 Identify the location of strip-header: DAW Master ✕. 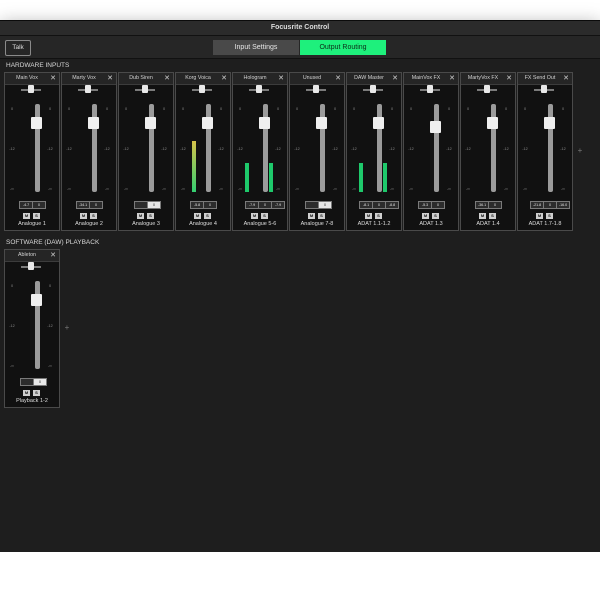
(374, 79).